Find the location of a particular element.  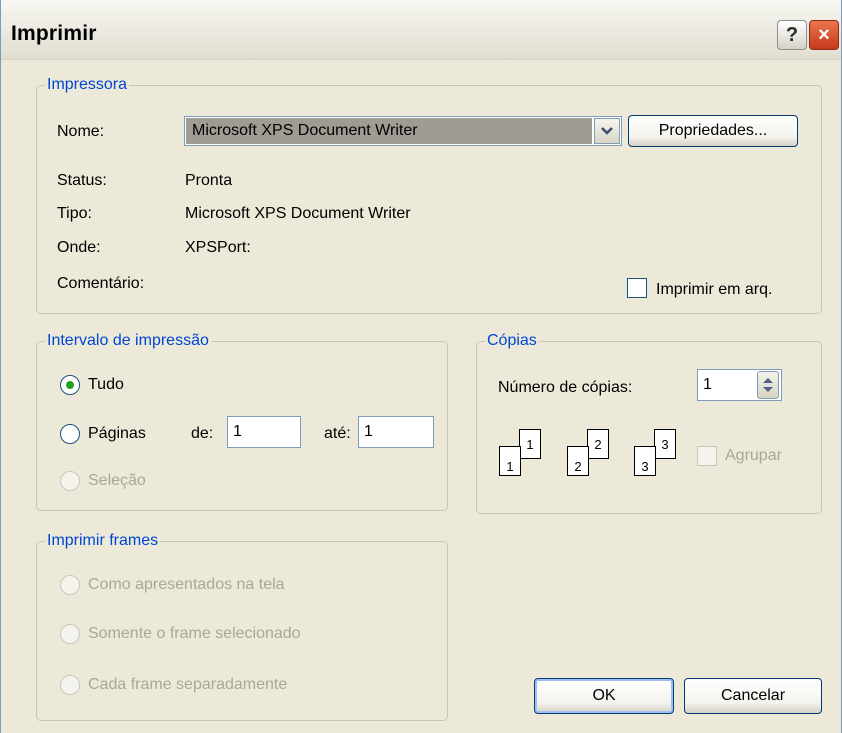

frames-selected-label: Somente o frame selecionado is located at coordinates (194, 634).